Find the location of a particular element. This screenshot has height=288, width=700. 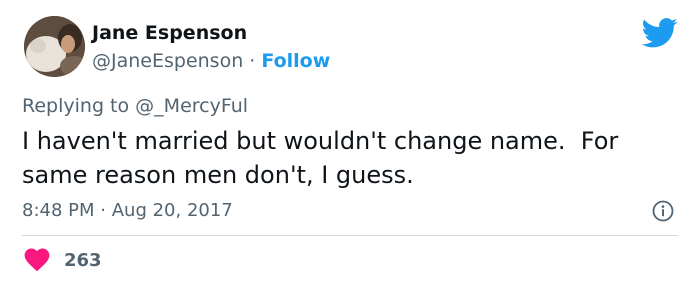

avatar-image is located at coordinates (54, 46).